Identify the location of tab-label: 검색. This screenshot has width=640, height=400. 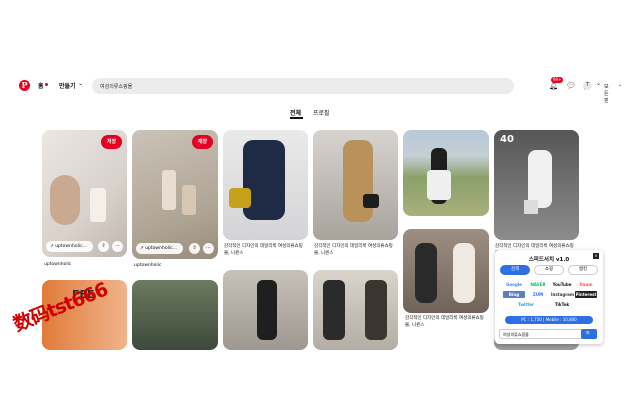
(515, 269).